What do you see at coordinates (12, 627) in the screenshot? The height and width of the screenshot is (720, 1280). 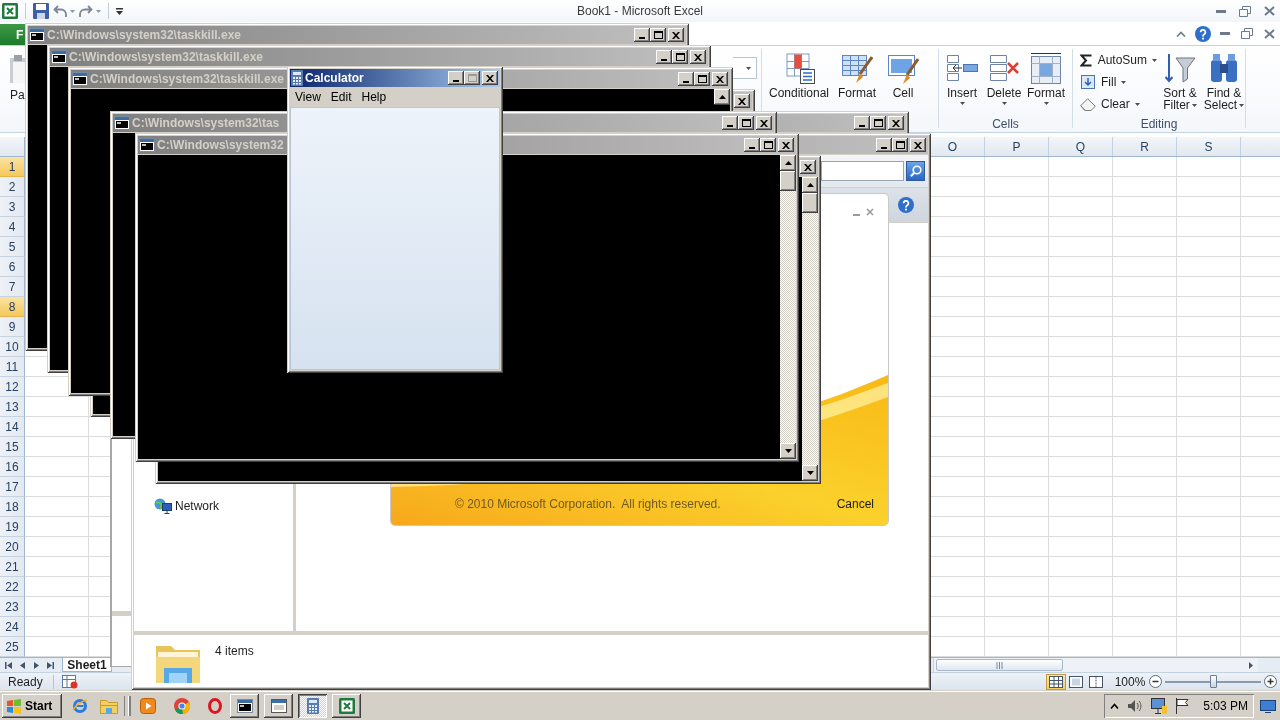 I see `row-header: 24` at bounding box center [12, 627].